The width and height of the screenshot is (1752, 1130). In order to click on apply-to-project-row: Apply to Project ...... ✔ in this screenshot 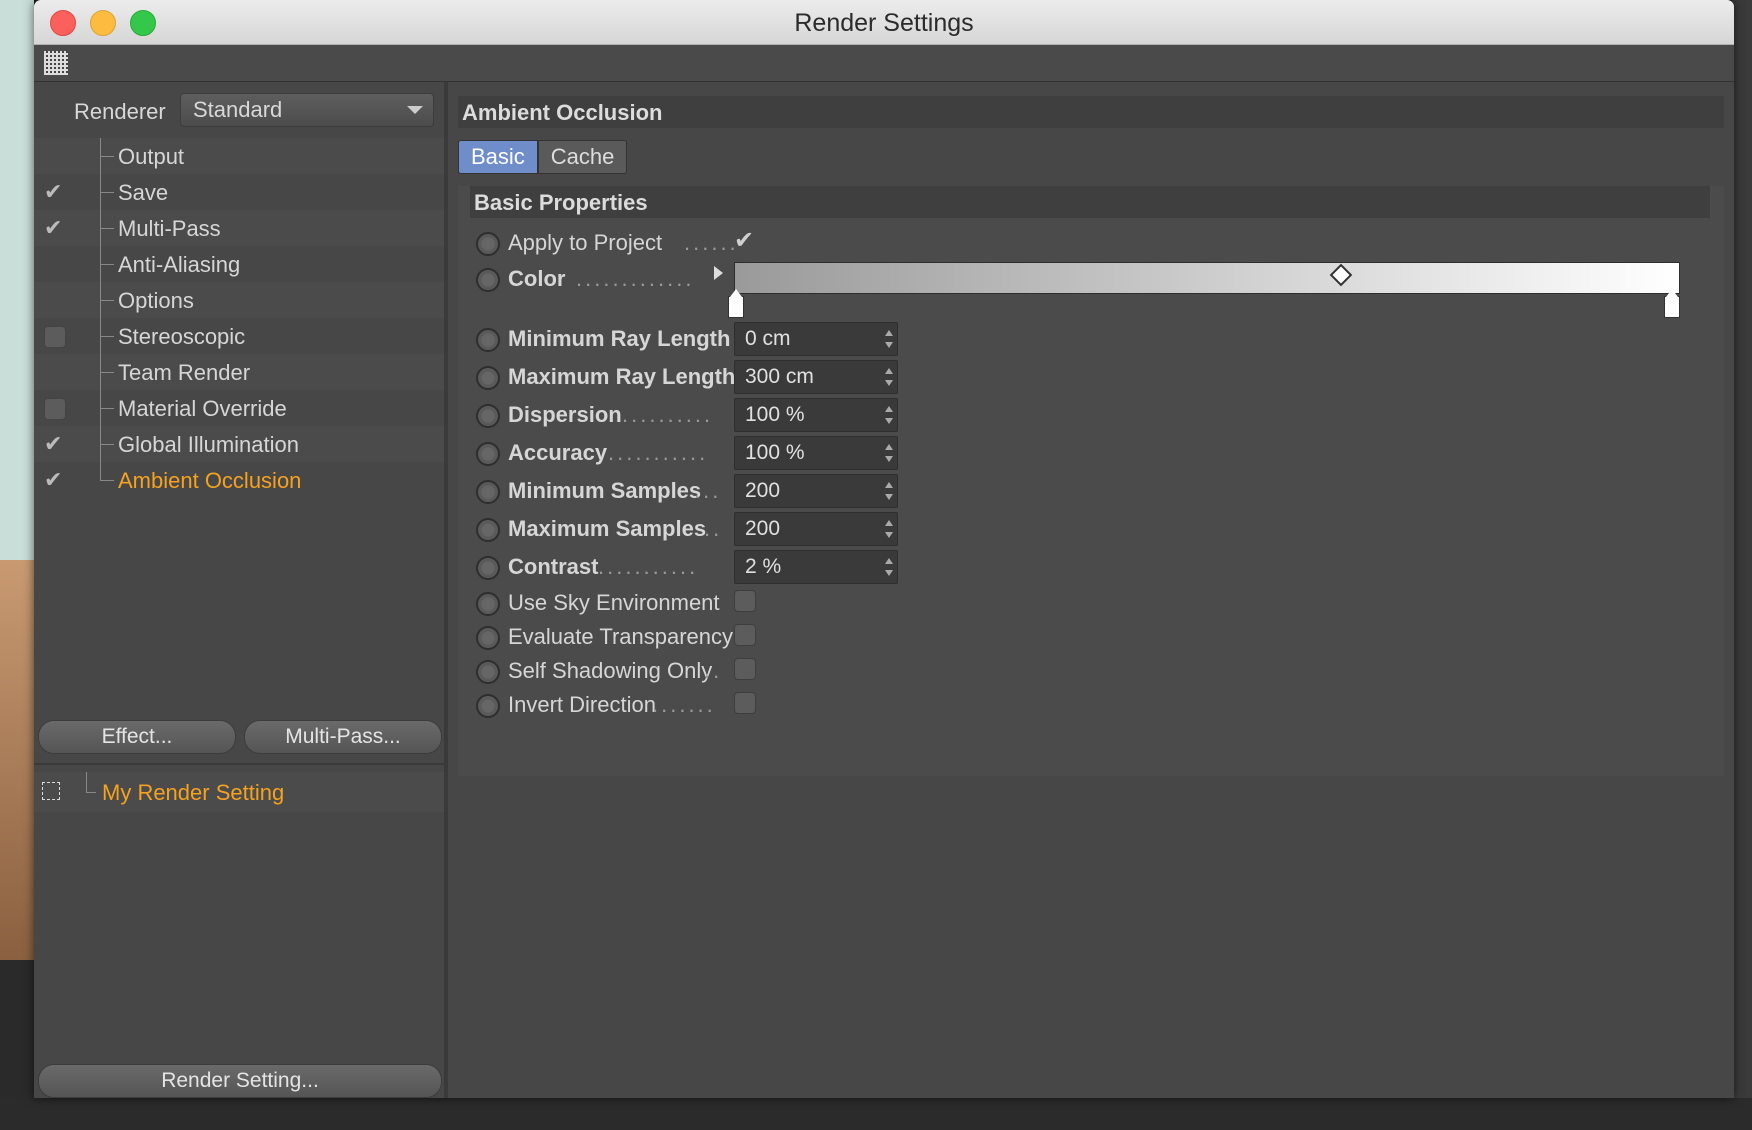, I will do `click(1092, 244)`.